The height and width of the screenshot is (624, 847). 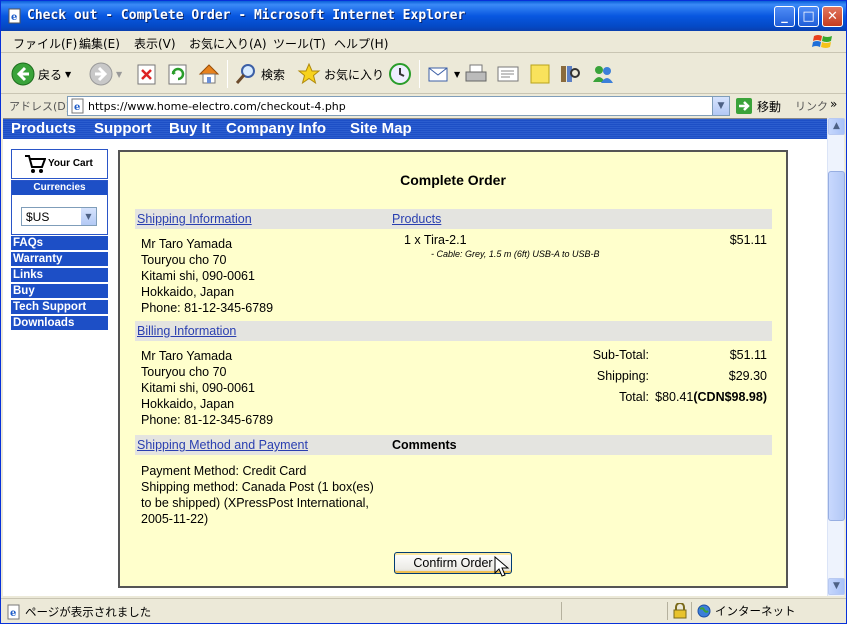 What do you see at coordinates (228, 43) in the screenshot?
I see `menu-favorites: お気に入り(A)` at bounding box center [228, 43].